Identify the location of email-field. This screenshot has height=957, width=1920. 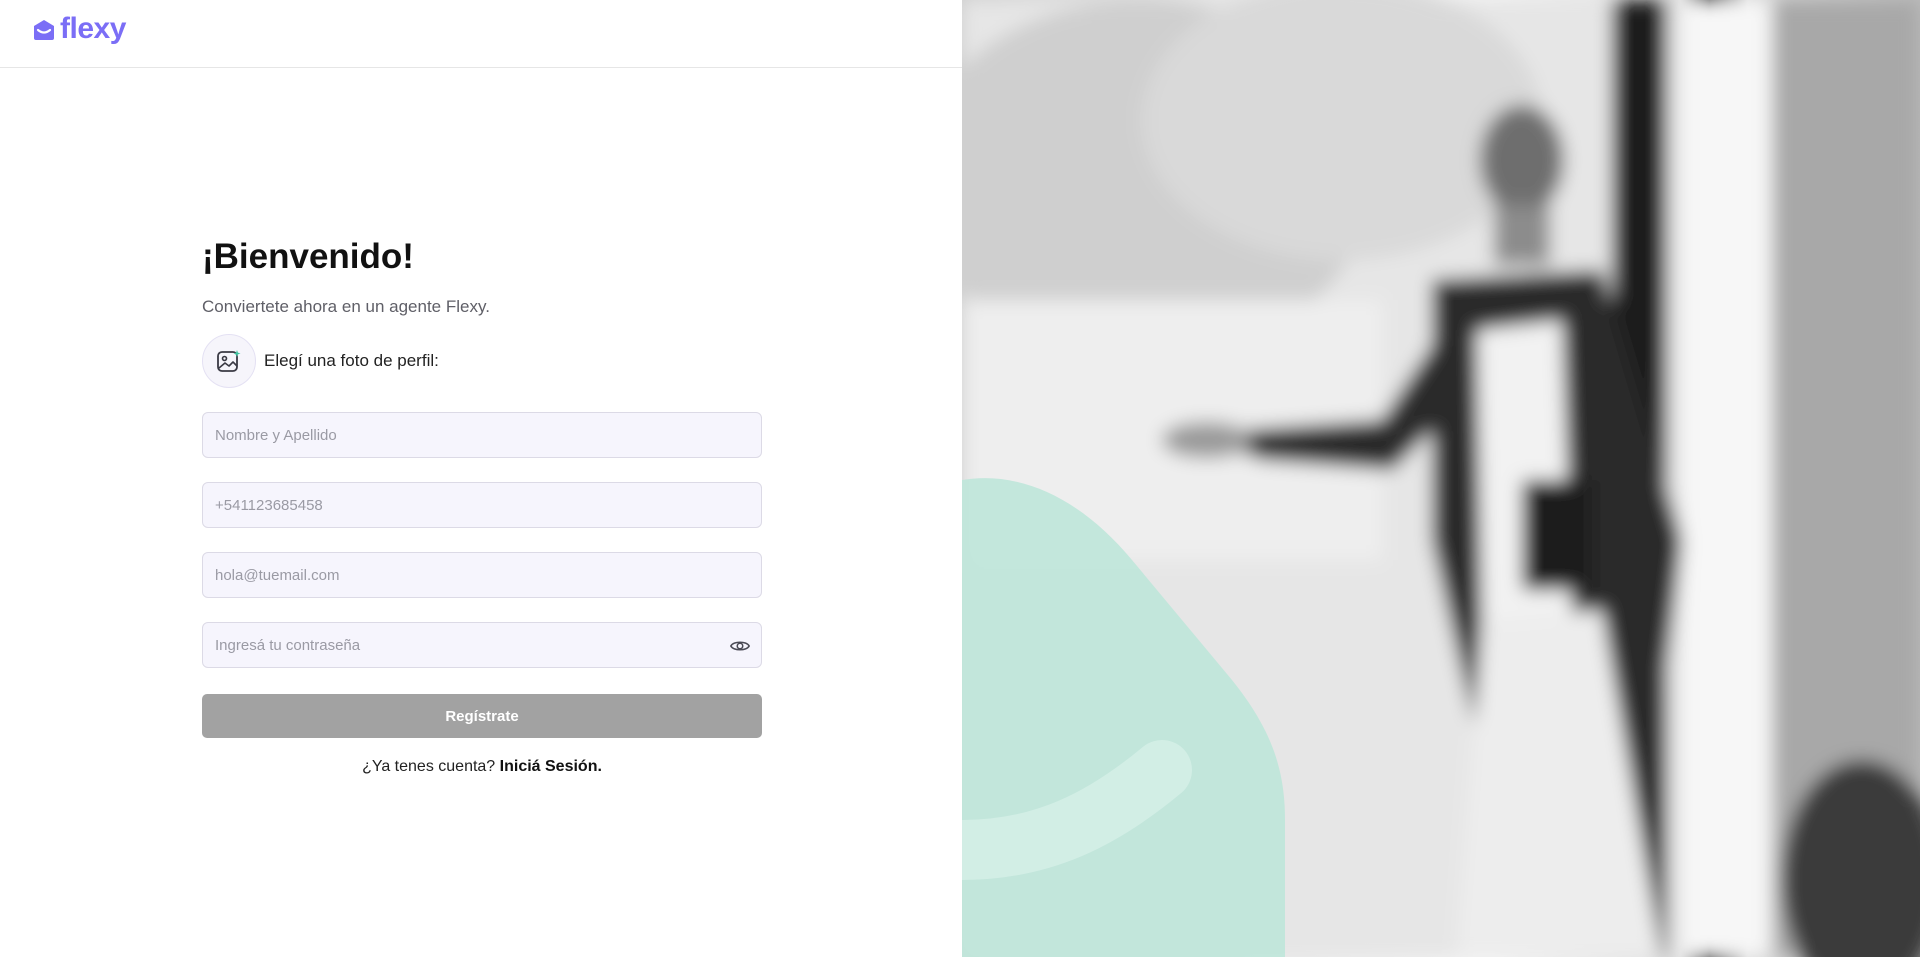
(482, 575).